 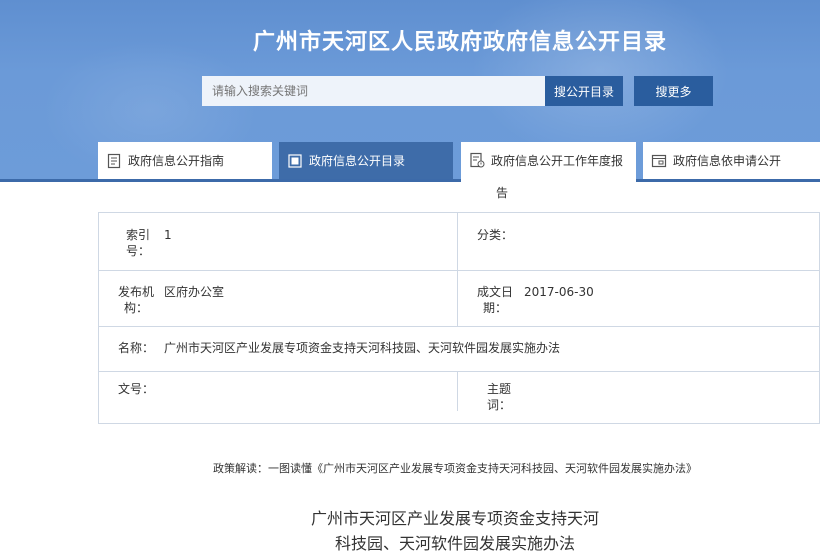 I want to click on search-input, so click(x=373, y=91).